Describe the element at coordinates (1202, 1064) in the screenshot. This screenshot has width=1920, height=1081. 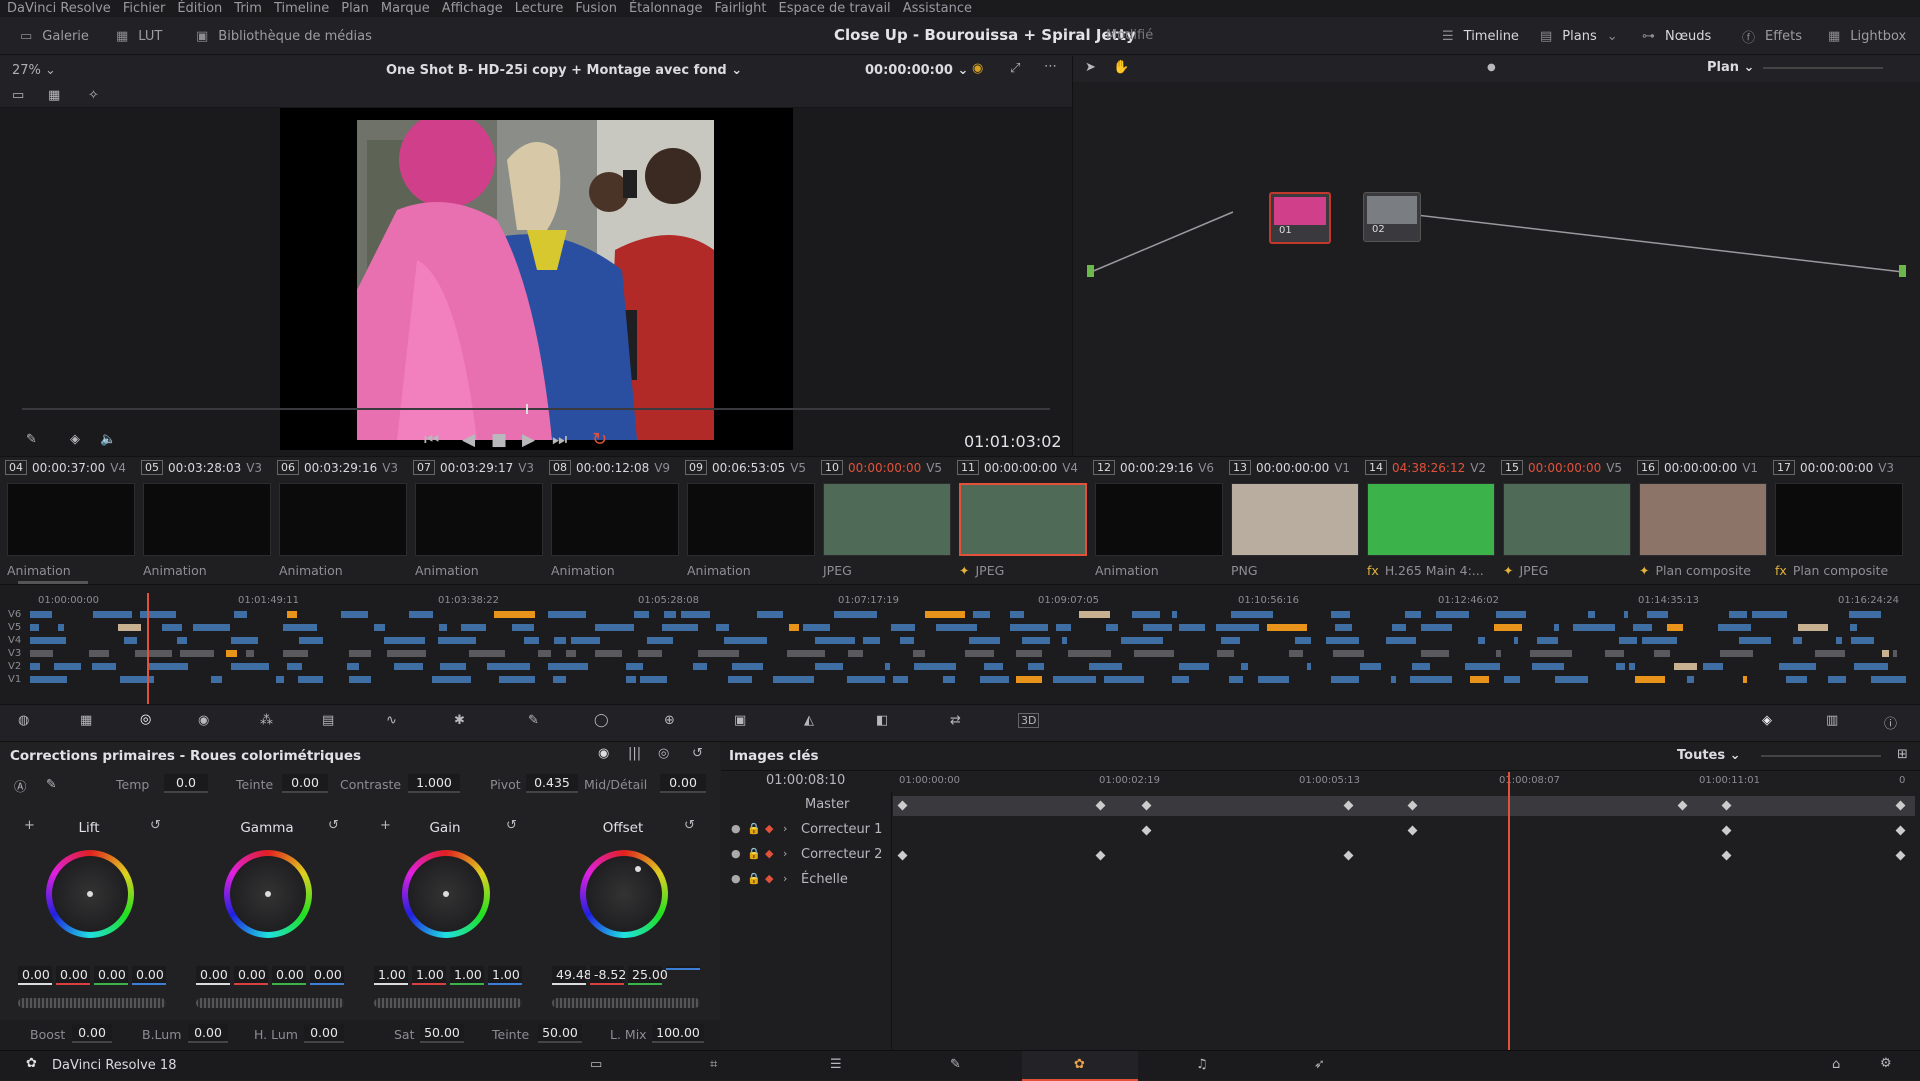
I see `fairlight-page-icon: ♫` at that location.